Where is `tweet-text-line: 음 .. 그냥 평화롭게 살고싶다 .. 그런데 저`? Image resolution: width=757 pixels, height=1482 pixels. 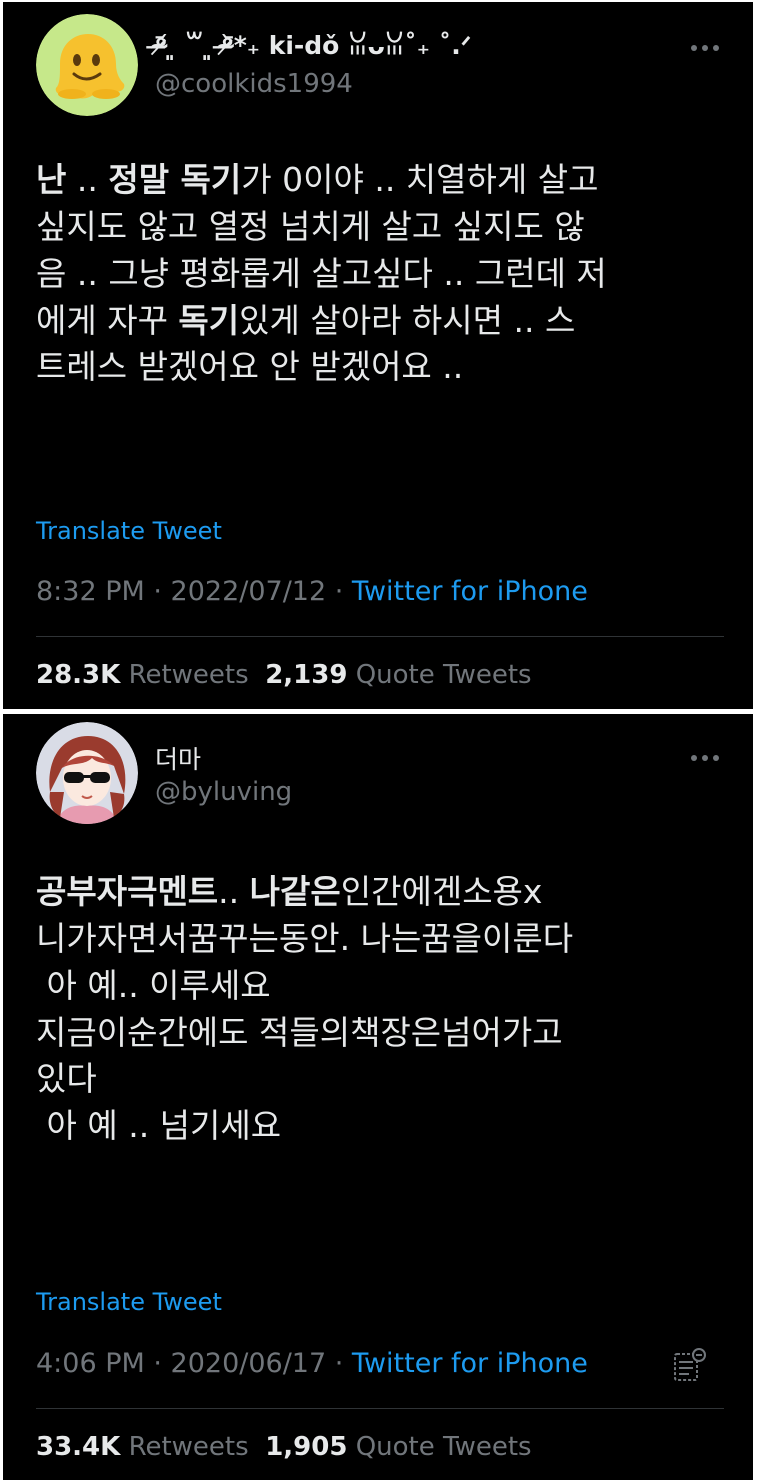 tweet-text-line: 음 .. 그냥 평화롭게 살고싶다 .. 그런데 저 is located at coordinates (381, 274).